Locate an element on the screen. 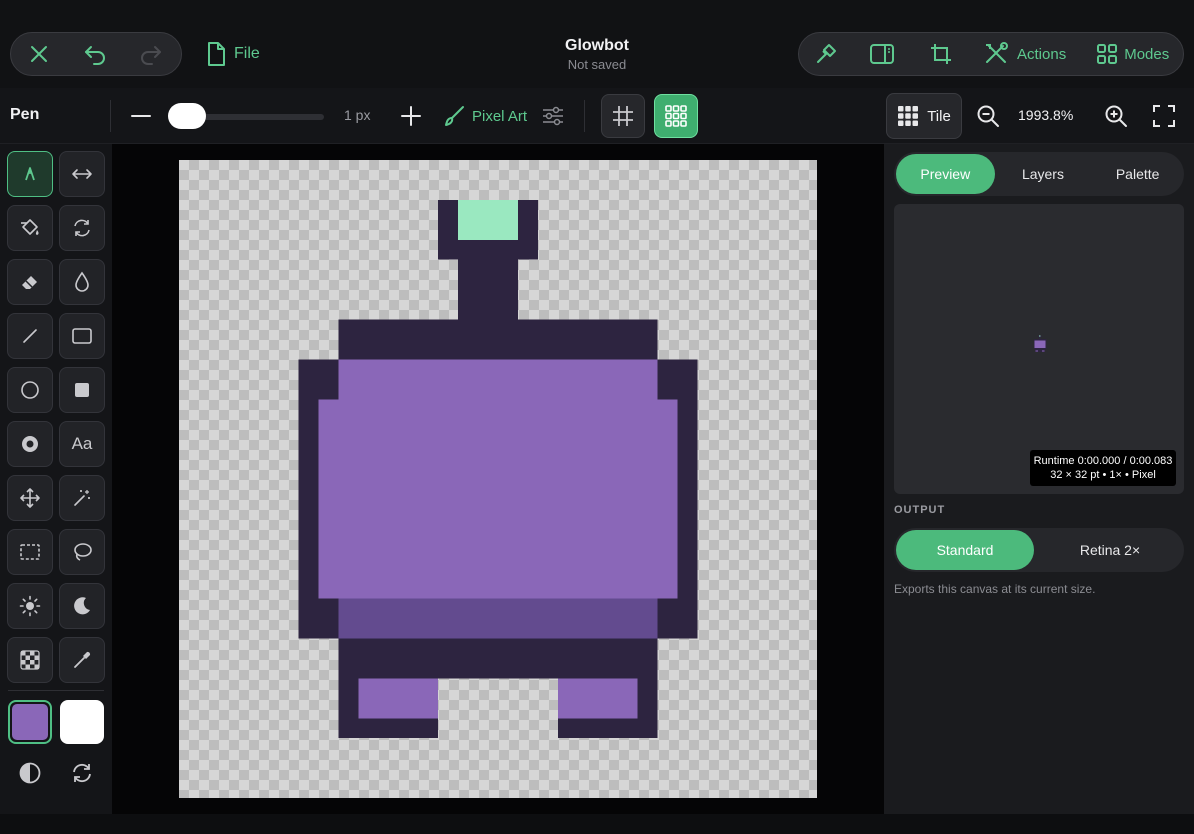 The width and height of the screenshot is (1194, 834). runtime-text: Runtime 0:00.000 / 0:00.083 is located at coordinates (1103, 461).